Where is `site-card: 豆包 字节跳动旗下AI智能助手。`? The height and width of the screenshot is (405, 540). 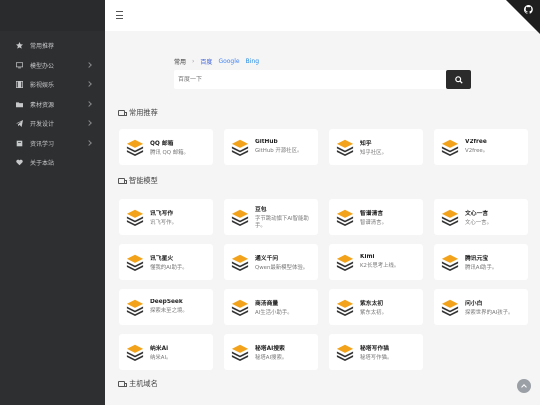 site-card: 豆包 字节跳动旗下AI智能助手。 is located at coordinates (271, 217).